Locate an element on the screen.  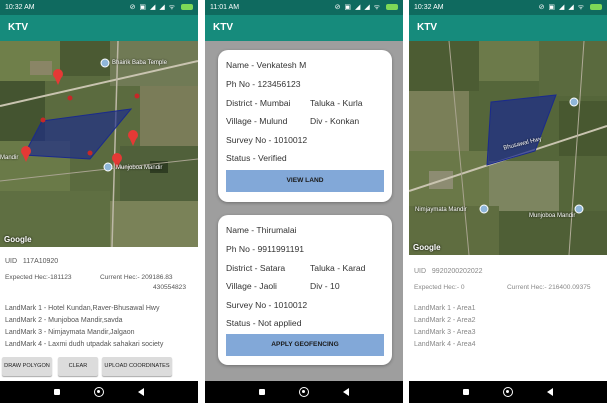
uid-value: 117A10920 is located at coordinates (40, 261).